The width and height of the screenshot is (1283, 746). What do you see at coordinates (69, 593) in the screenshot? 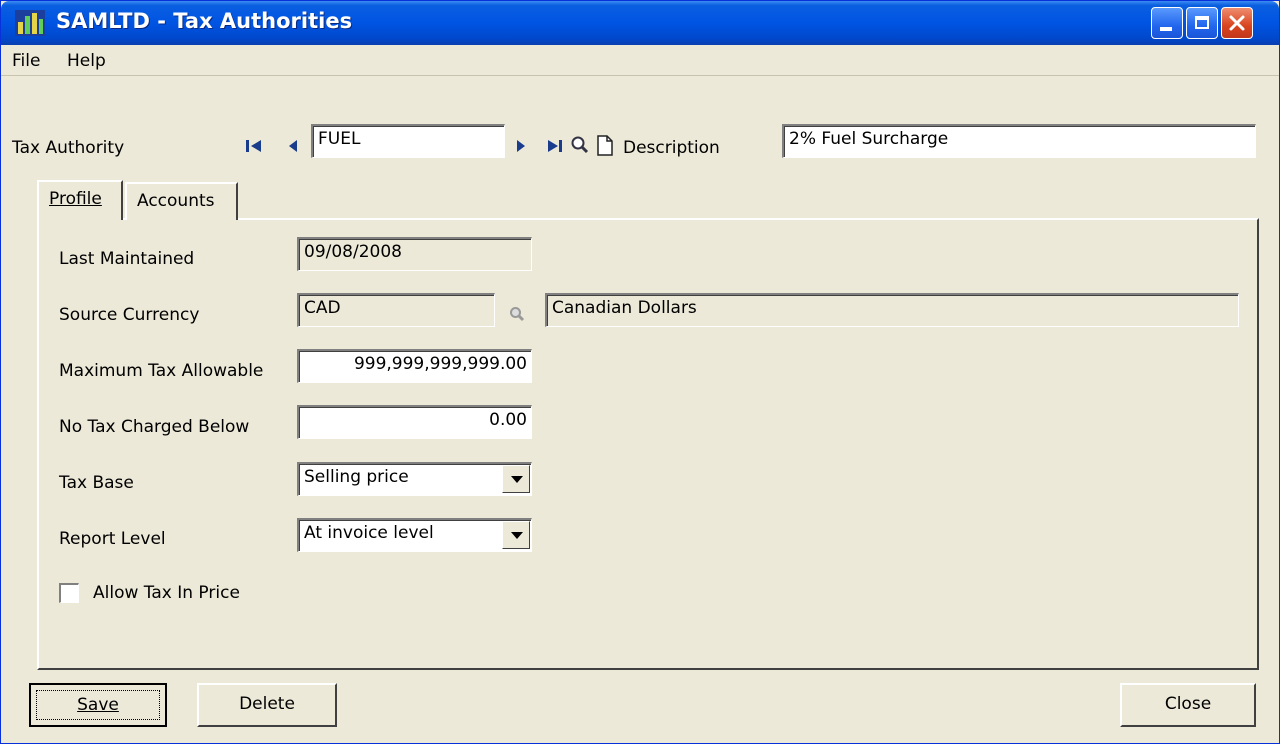
I see `allow-tax-in-price-checkbox` at bounding box center [69, 593].